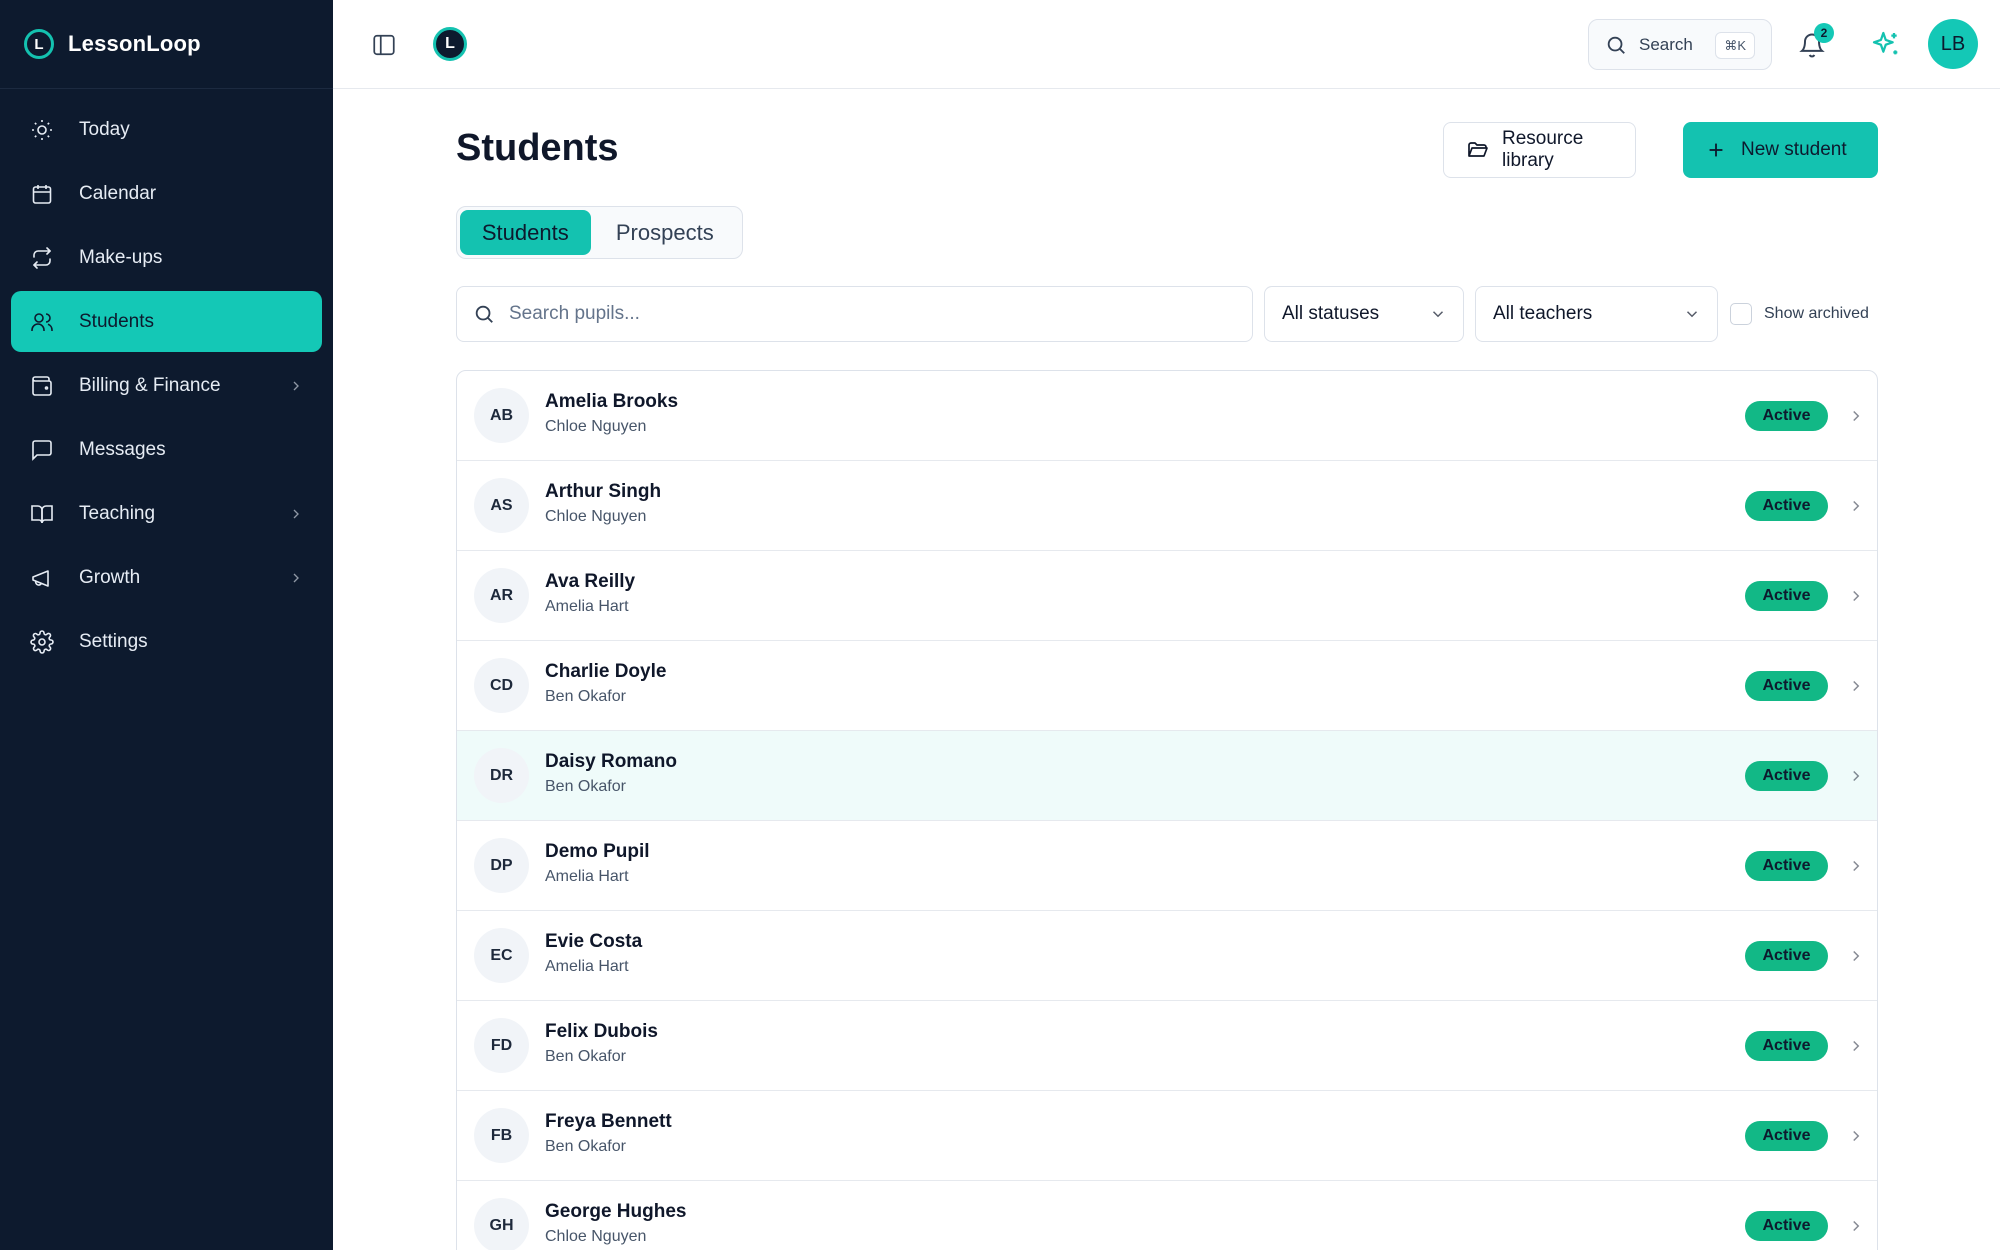 Image resolution: width=2000 pixels, height=1250 pixels. I want to click on student-name: Daisy Romano, so click(611, 761).